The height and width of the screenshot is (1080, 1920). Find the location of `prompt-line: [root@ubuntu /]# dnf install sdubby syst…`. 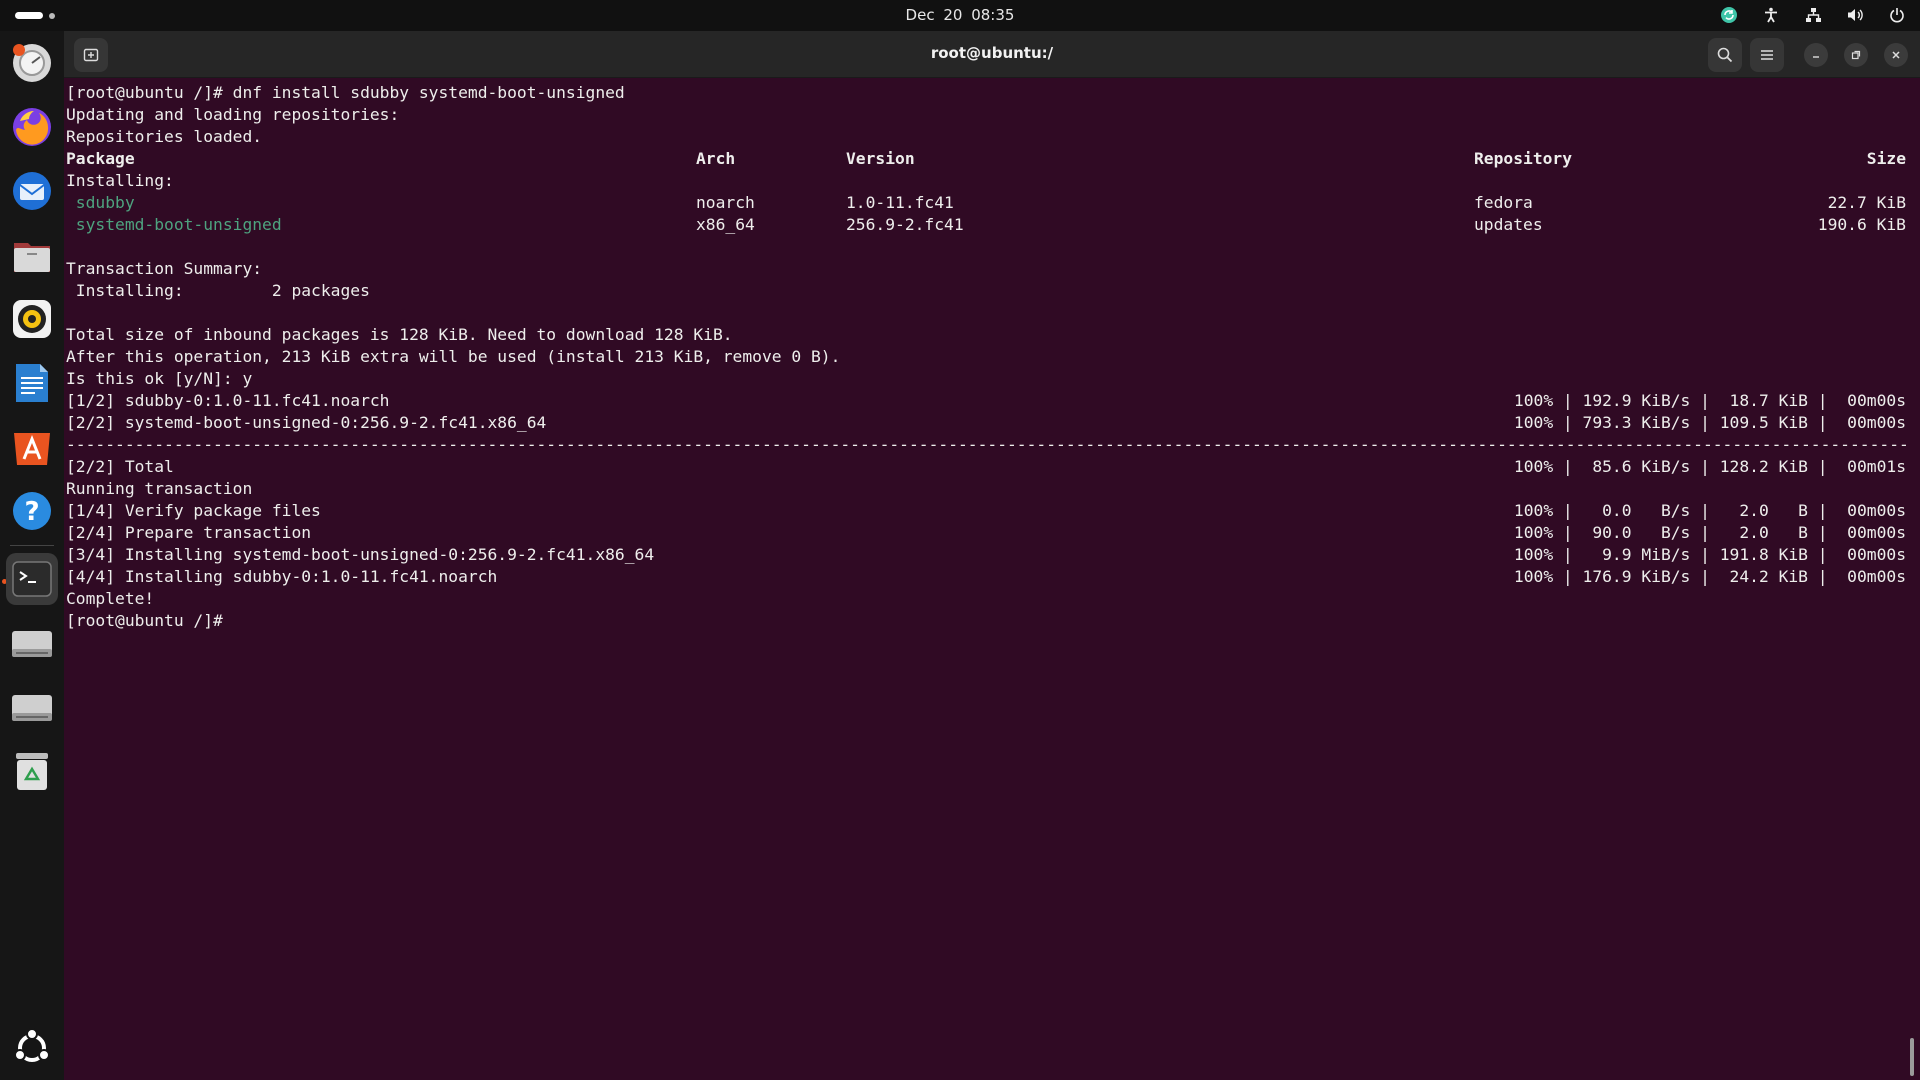

prompt-line: [root@ubuntu /]# dnf install sdubby syst… is located at coordinates (345, 92).